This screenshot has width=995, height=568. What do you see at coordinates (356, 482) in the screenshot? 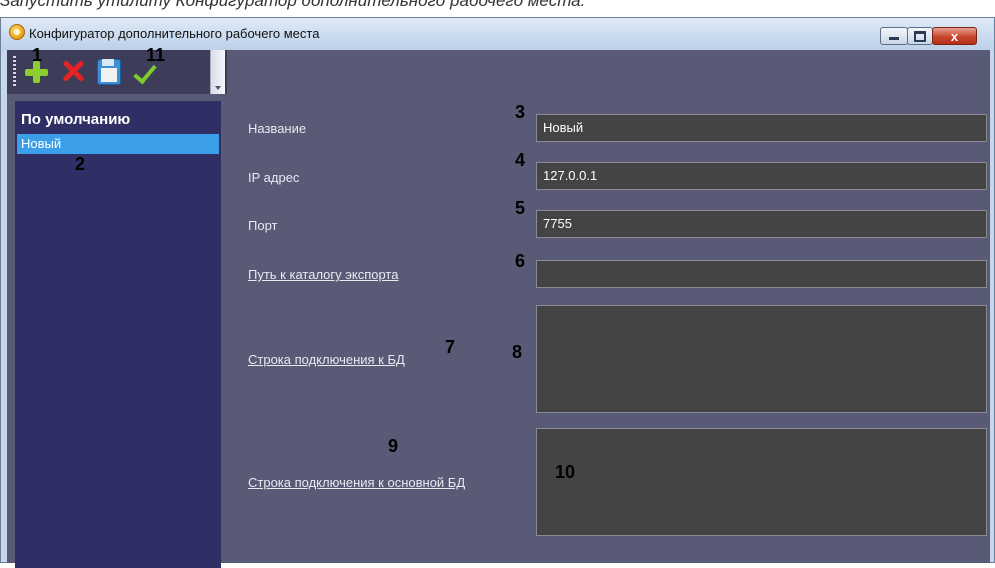
I see `main-db-connection-link: Строка подключения к основной БД` at bounding box center [356, 482].